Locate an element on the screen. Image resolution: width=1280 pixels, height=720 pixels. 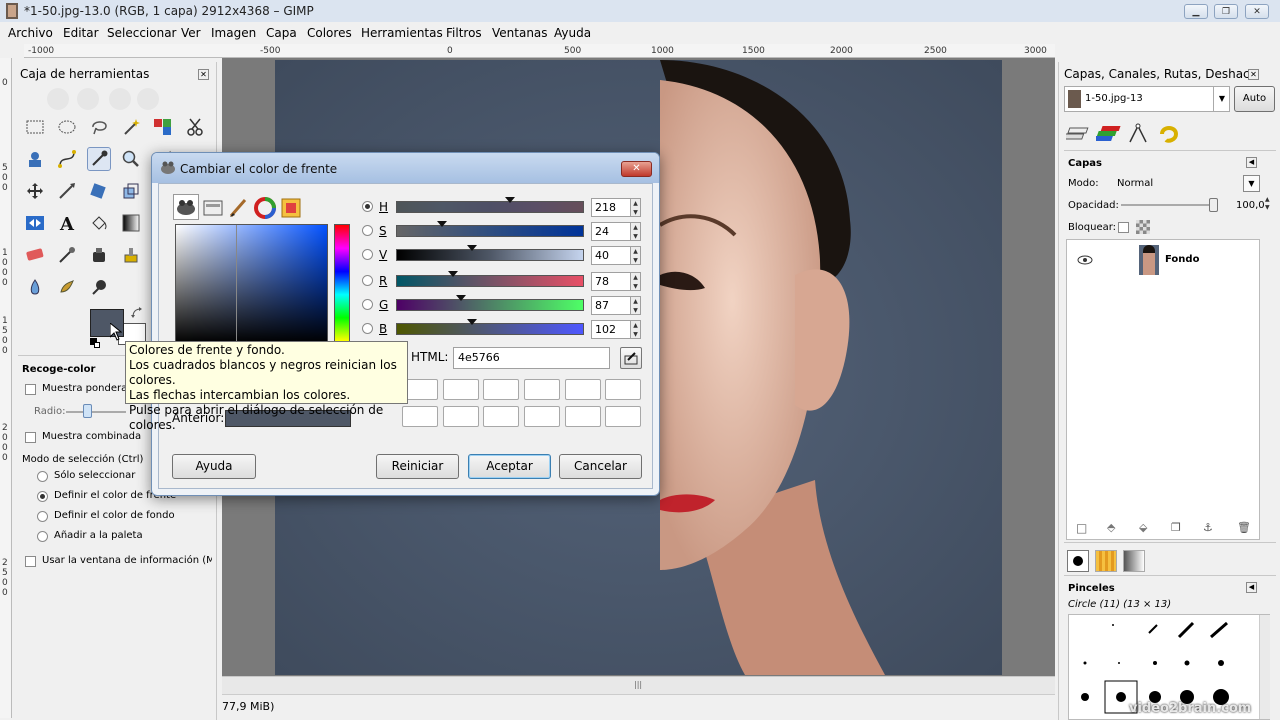
watercolor-selector-tab is located at coordinates (239, 208).